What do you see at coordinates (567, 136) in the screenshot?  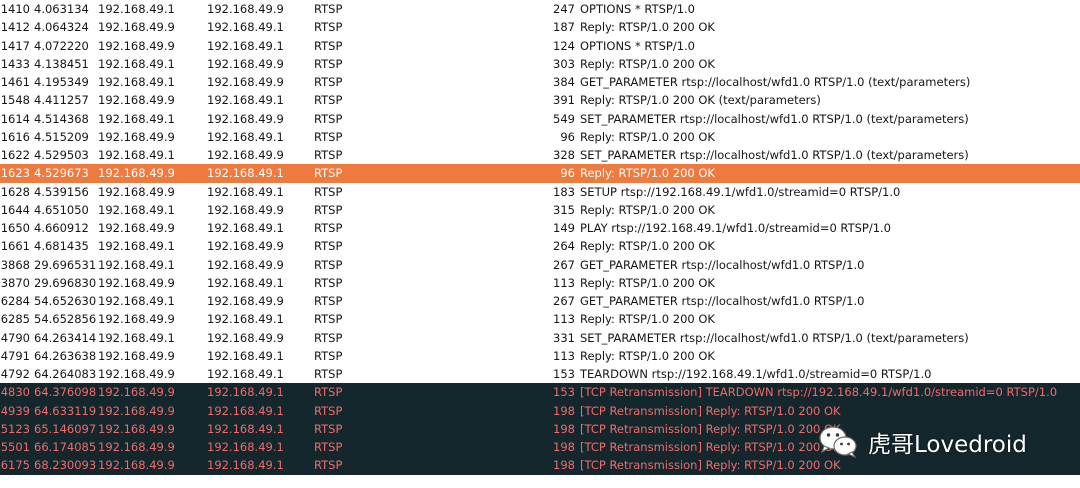 I see `packet-length: 96` at bounding box center [567, 136].